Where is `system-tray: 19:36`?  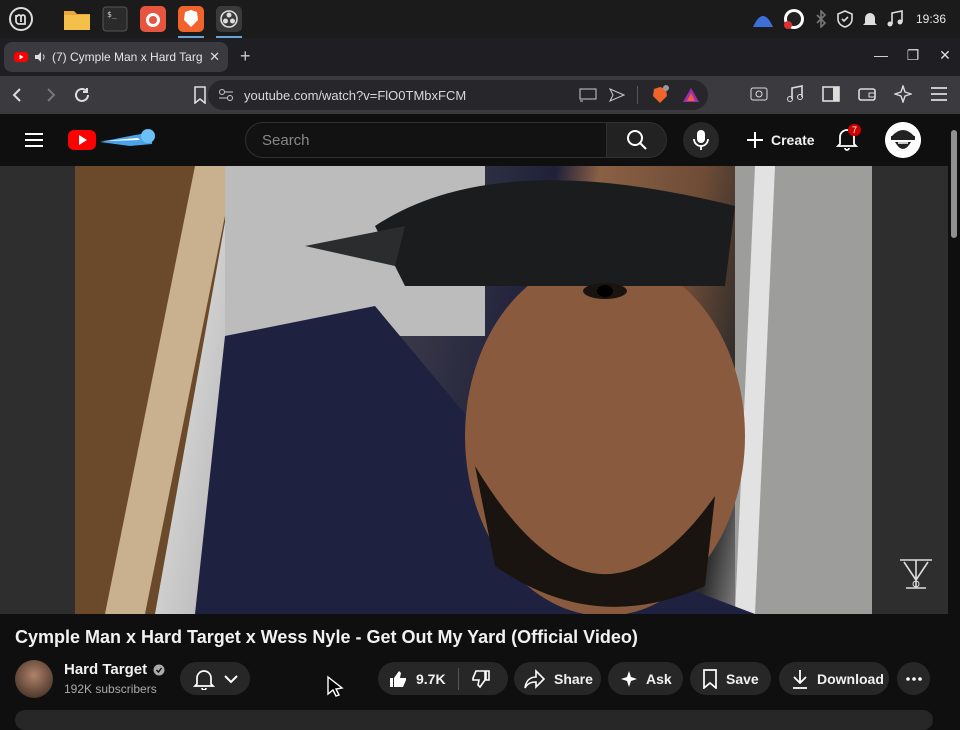
system-tray: 19:36 is located at coordinates (856, 19).